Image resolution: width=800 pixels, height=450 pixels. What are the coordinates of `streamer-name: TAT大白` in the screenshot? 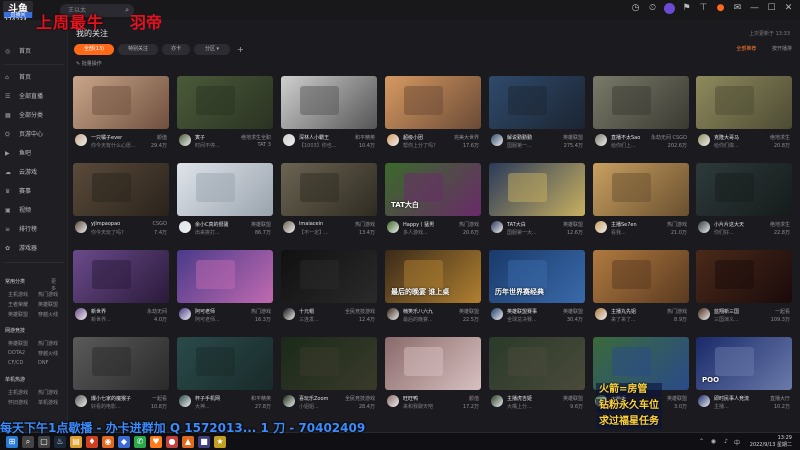 It's located at (531, 224).